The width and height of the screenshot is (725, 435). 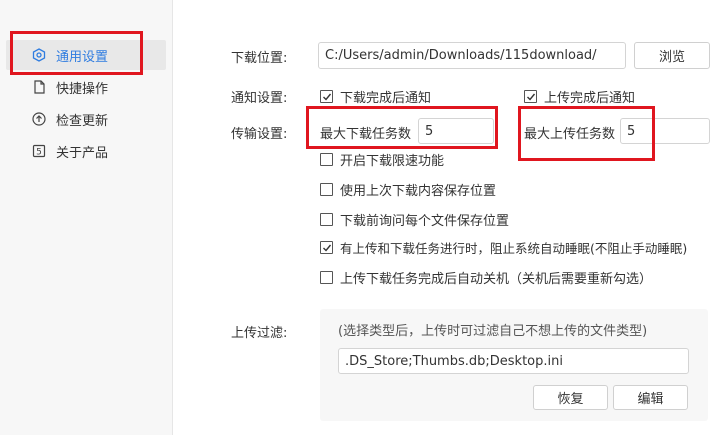 I want to click on sidebar-item-about: 5 关于产品, so click(x=86, y=151).